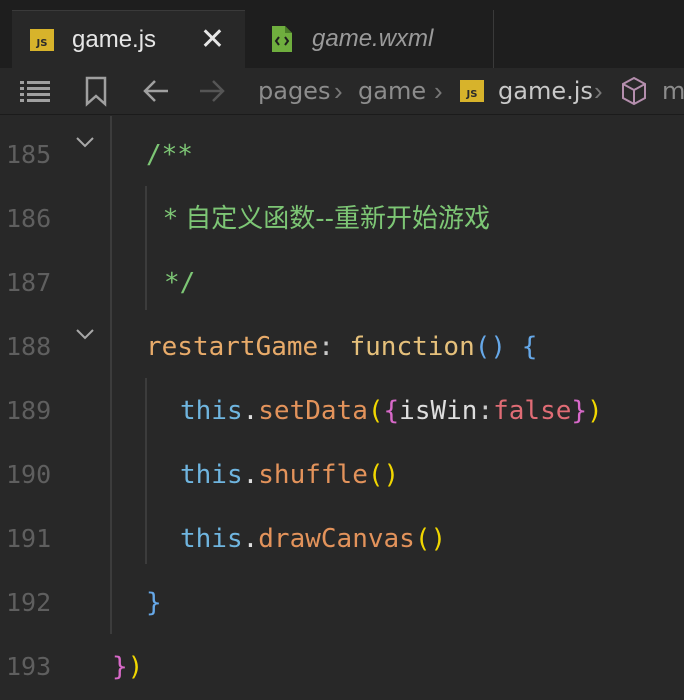 This screenshot has width=684, height=700. What do you see at coordinates (634, 91) in the screenshot?
I see `cube-symbol-icon` at bounding box center [634, 91].